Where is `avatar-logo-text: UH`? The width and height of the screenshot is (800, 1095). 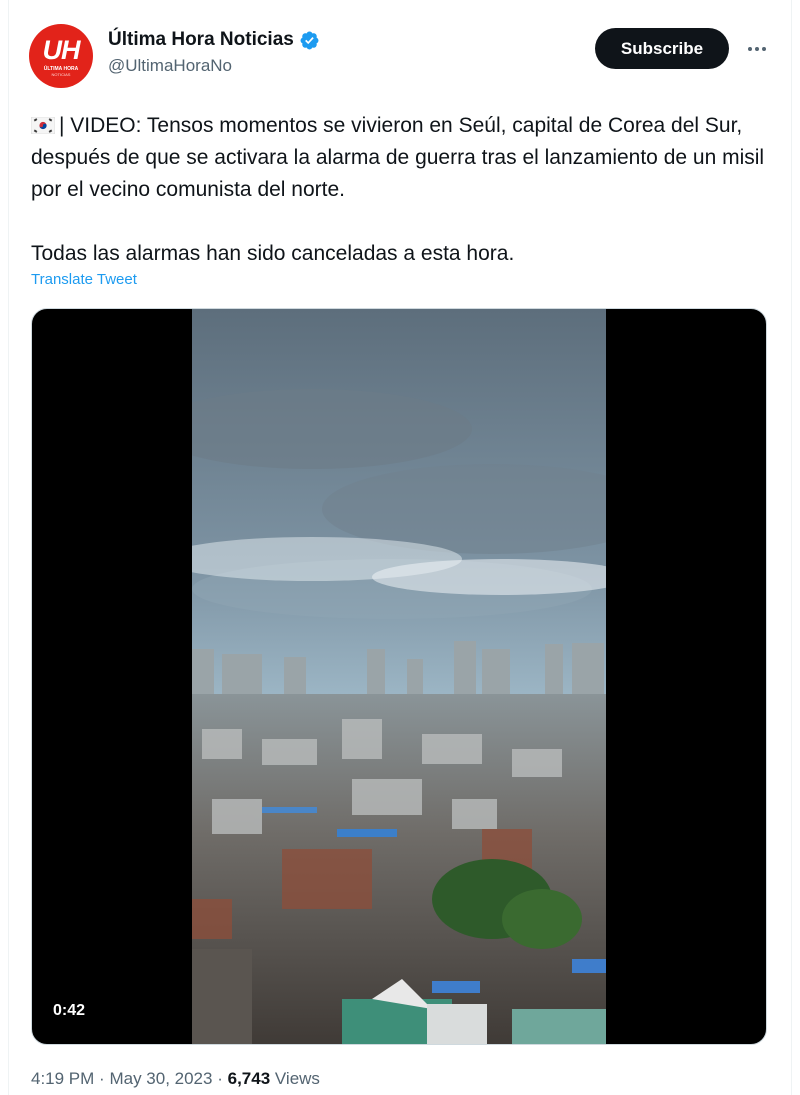
avatar-logo-text: UH is located at coordinates (61, 50).